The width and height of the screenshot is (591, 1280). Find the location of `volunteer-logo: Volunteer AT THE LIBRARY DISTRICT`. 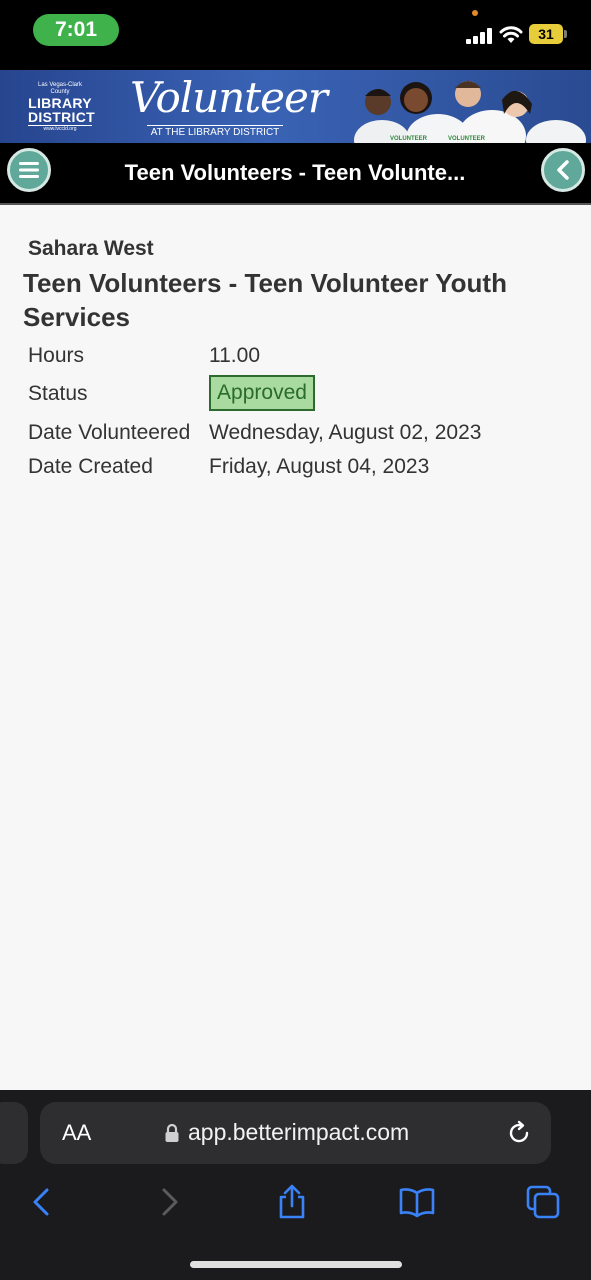

volunteer-logo: Volunteer AT THE LIBRARY DISTRICT is located at coordinates (229, 106).